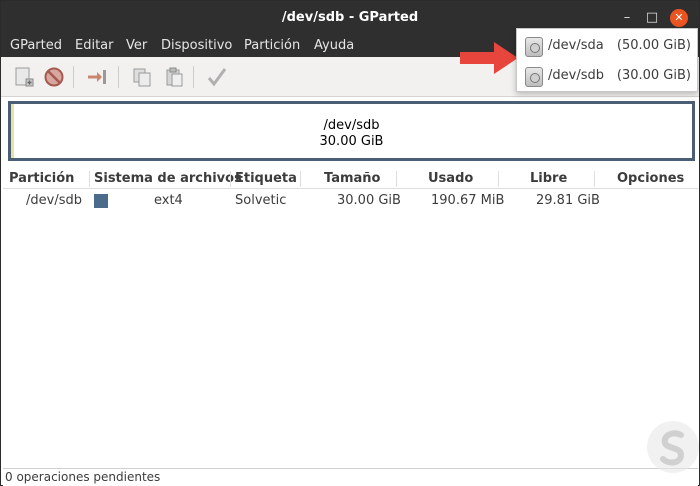 The height and width of the screenshot is (486, 700). What do you see at coordinates (450, 178) in the screenshot?
I see `column-usado: Usado` at bounding box center [450, 178].